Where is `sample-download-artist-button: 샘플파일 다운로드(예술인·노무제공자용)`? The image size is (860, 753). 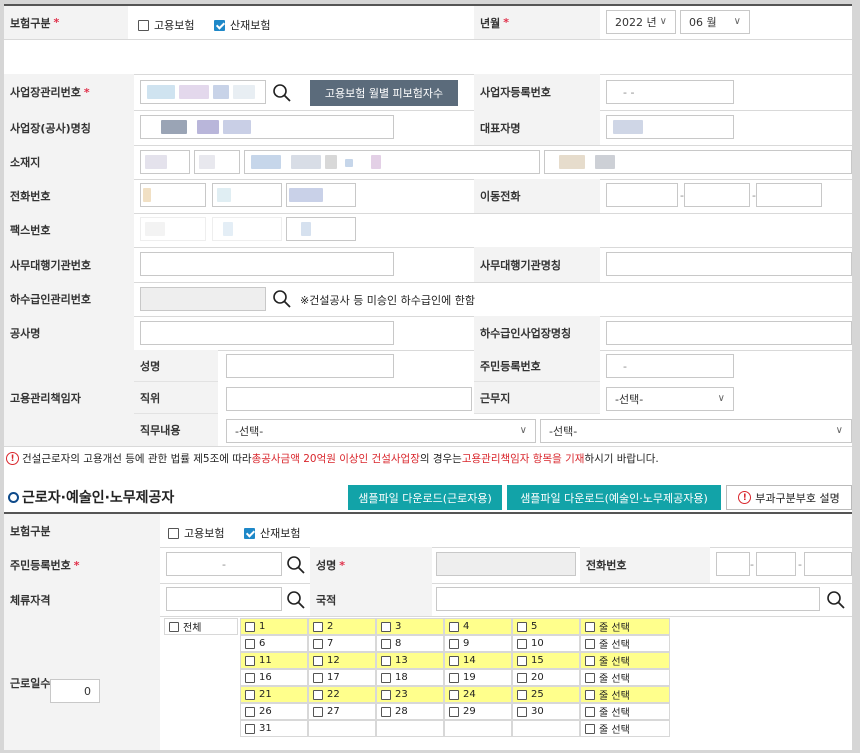 sample-download-artist-button: 샘플파일 다운로드(예술인·노무제공자용) is located at coordinates (614, 497).